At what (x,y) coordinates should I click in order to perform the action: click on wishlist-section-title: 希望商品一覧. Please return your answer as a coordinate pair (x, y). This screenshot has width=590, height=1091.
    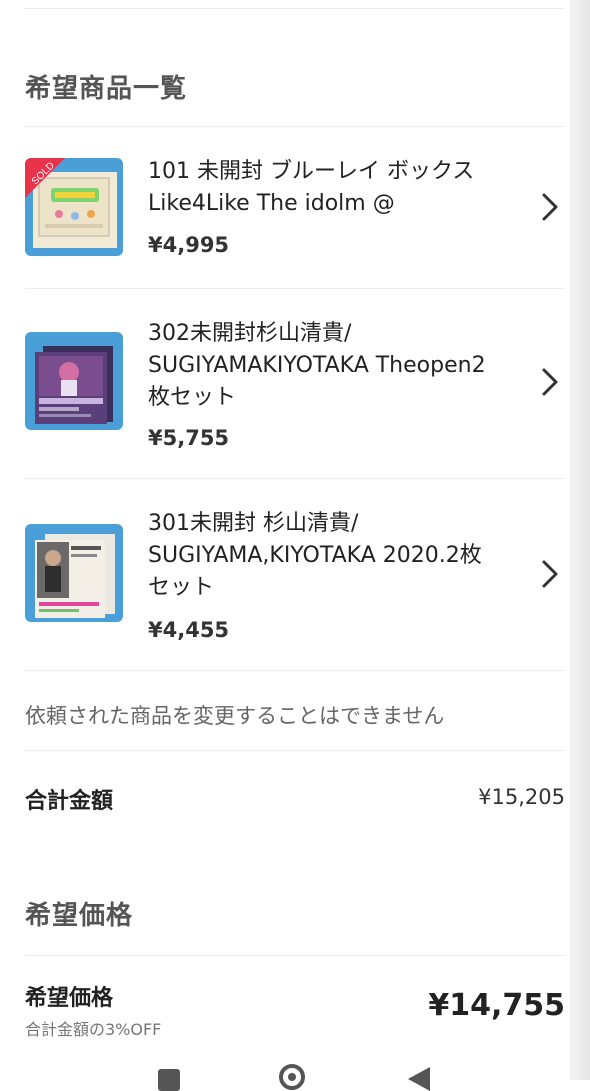
    Looking at the image, I should click on (106, 89).